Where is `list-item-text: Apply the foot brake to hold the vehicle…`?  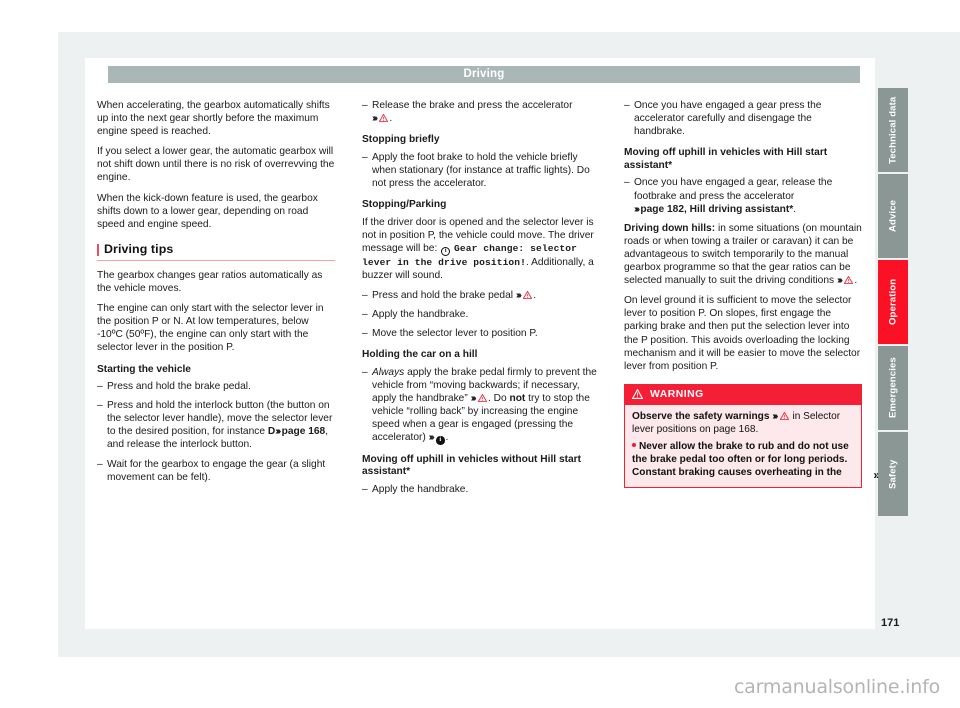
list-item-text: Apply the foot brake to hold the vehicle… is located at coordinates (481, 170).